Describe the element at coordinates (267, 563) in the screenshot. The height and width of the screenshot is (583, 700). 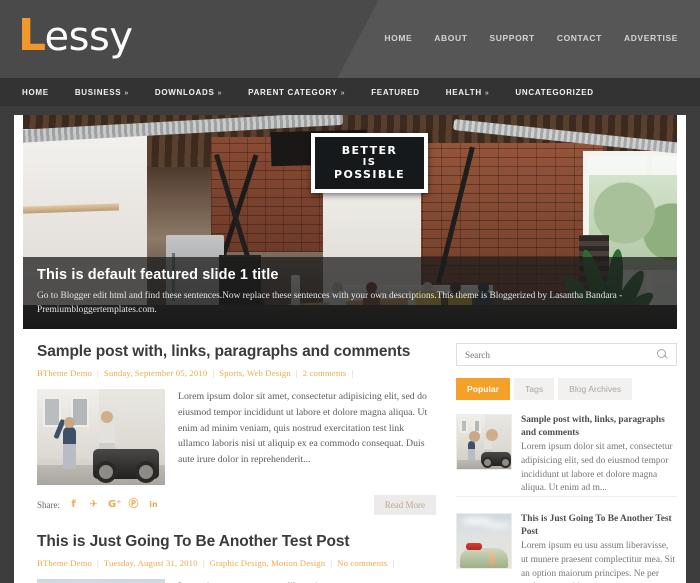
I see `post-categories: Graphic Design, Motion Design` at that location.